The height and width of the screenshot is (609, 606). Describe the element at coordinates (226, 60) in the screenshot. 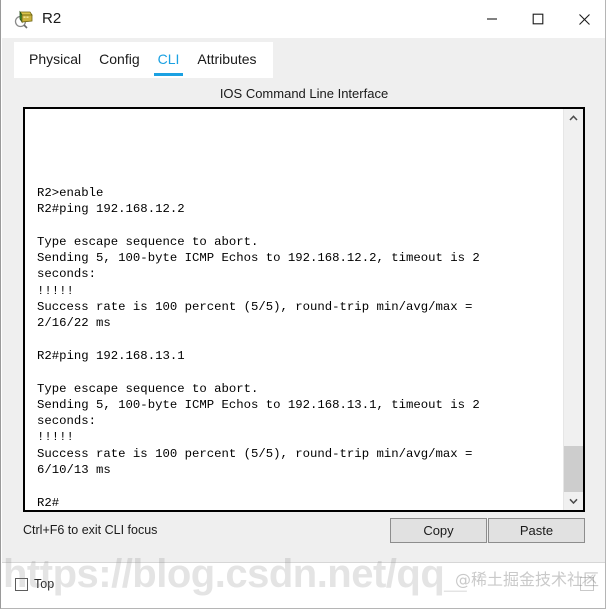

I see `tab-attributes: Attributes` at that location.